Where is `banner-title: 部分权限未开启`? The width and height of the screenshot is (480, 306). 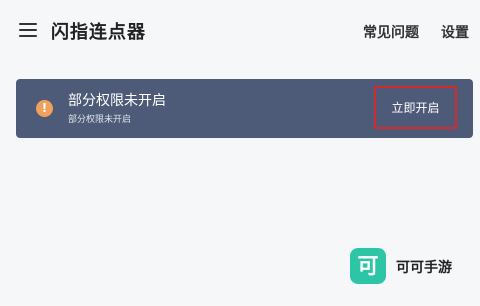
banner-title: 部分权限未开启 is located at coordinates (117, 101).